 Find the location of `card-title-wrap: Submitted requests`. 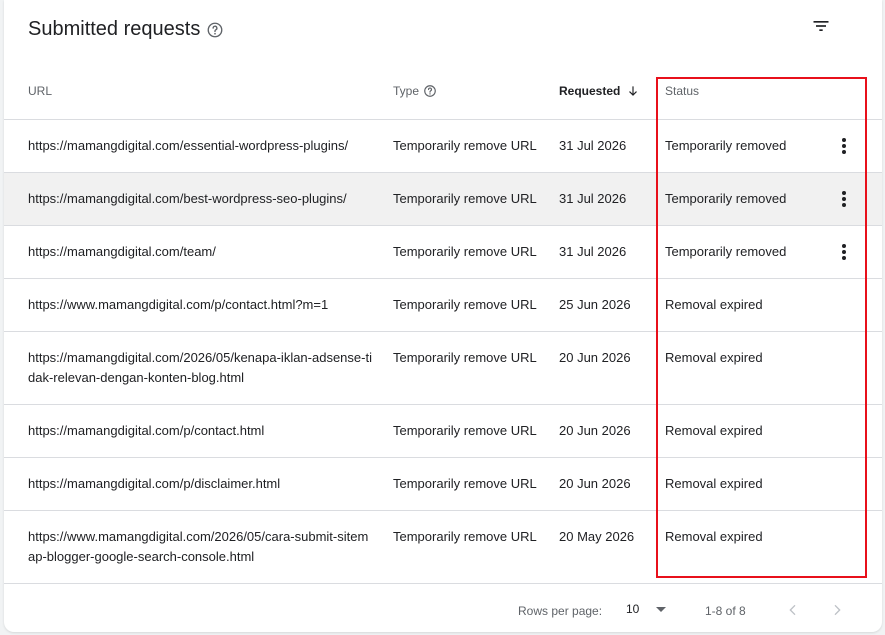

card-title-wrap: Submitted requests is located at coordinates (126, 29).